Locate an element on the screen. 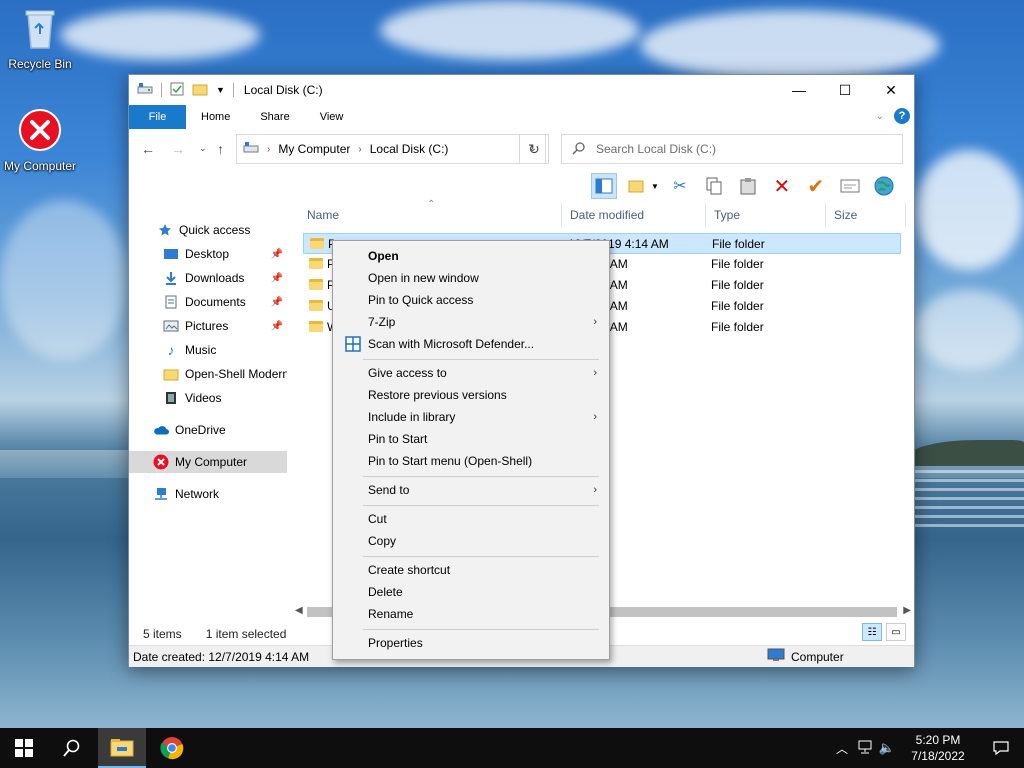 The height and width of the screenshot is (768, 1024). submenu-chevron-icon: › is located at coordinates (595, 373).